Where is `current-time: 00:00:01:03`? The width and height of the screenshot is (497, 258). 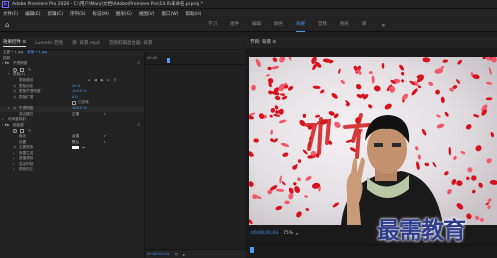
current-time: 00:00:01:03 is located at coordinates (158, 254).